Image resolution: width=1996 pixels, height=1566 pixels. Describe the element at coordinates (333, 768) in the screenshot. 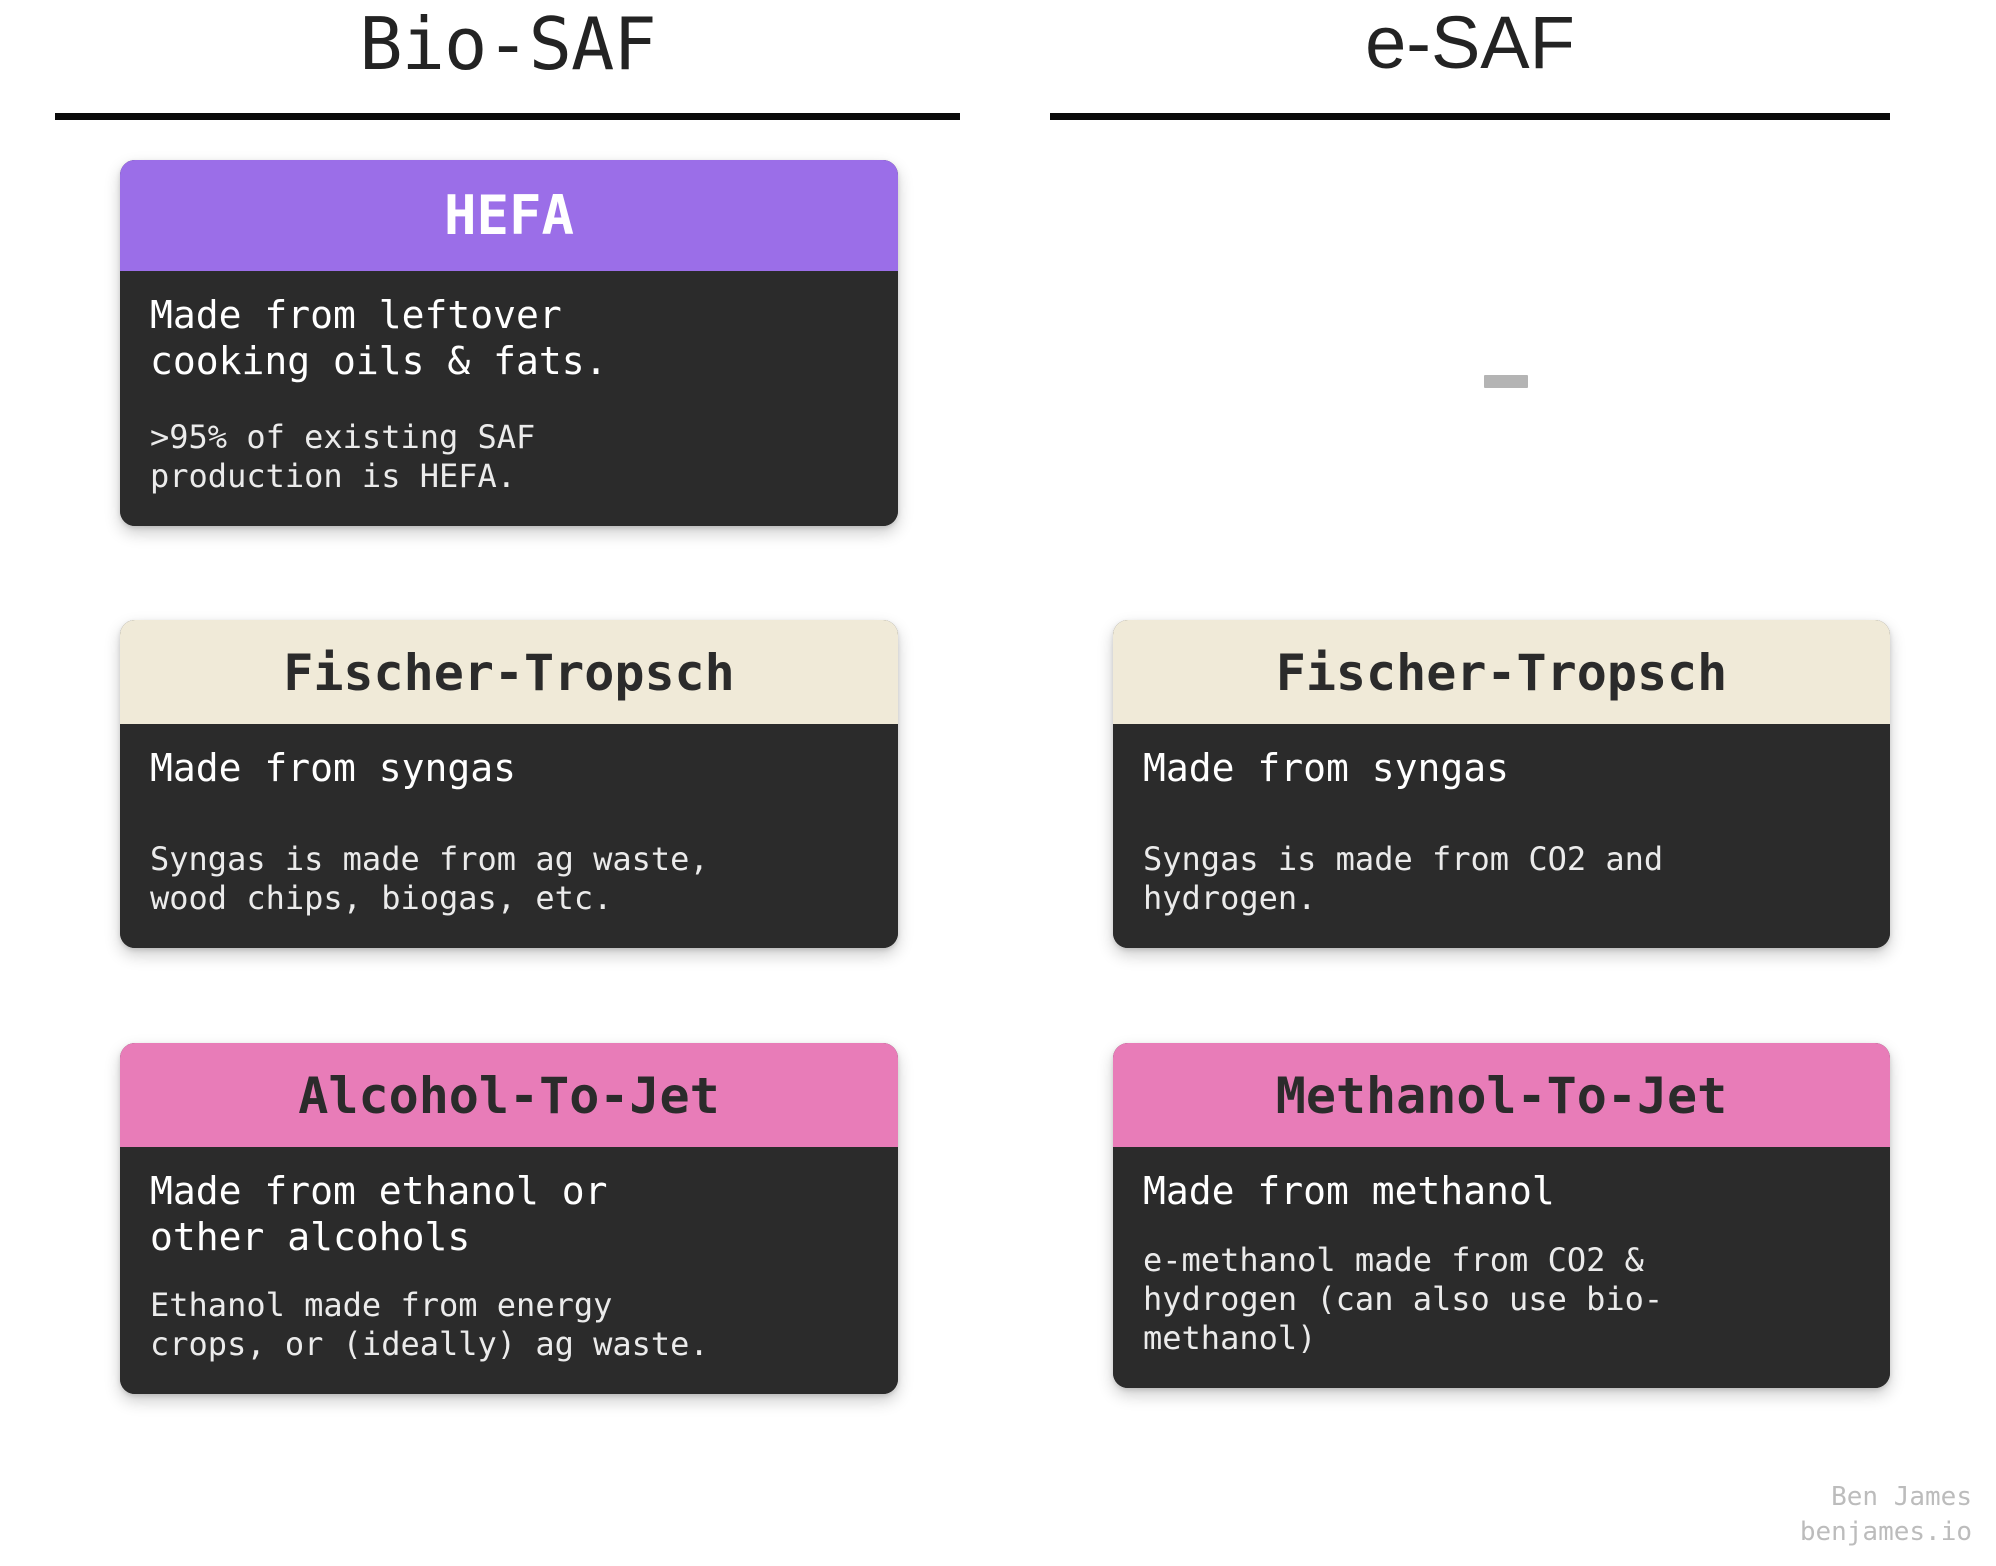

I see `card-main-text-bio-fischer-tropsch: Made from syngas` at that location.